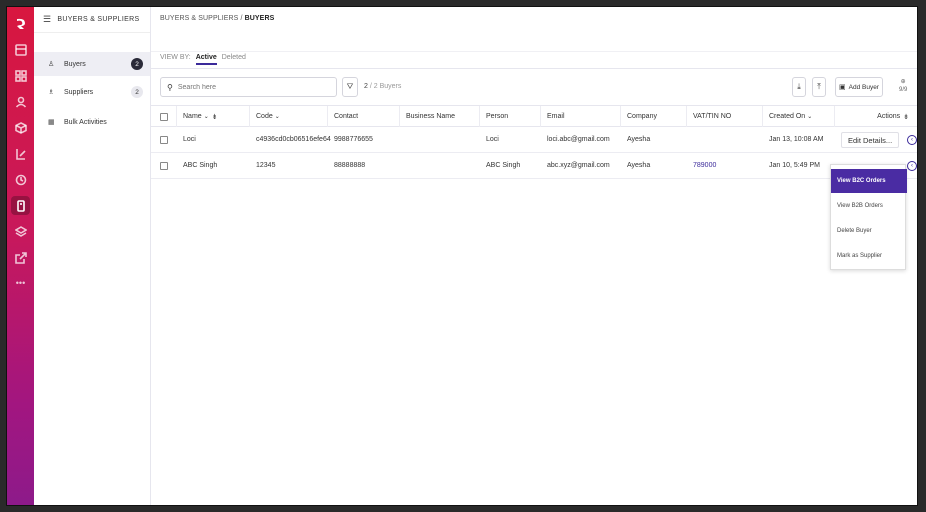 Image resolution: width=926 pixels, height=512 pixels. Describe the element at coordinates (199, 18) in the screenshot. I see `breadcrumb-parent: BUYERS & SUPPLIERS` at that location.